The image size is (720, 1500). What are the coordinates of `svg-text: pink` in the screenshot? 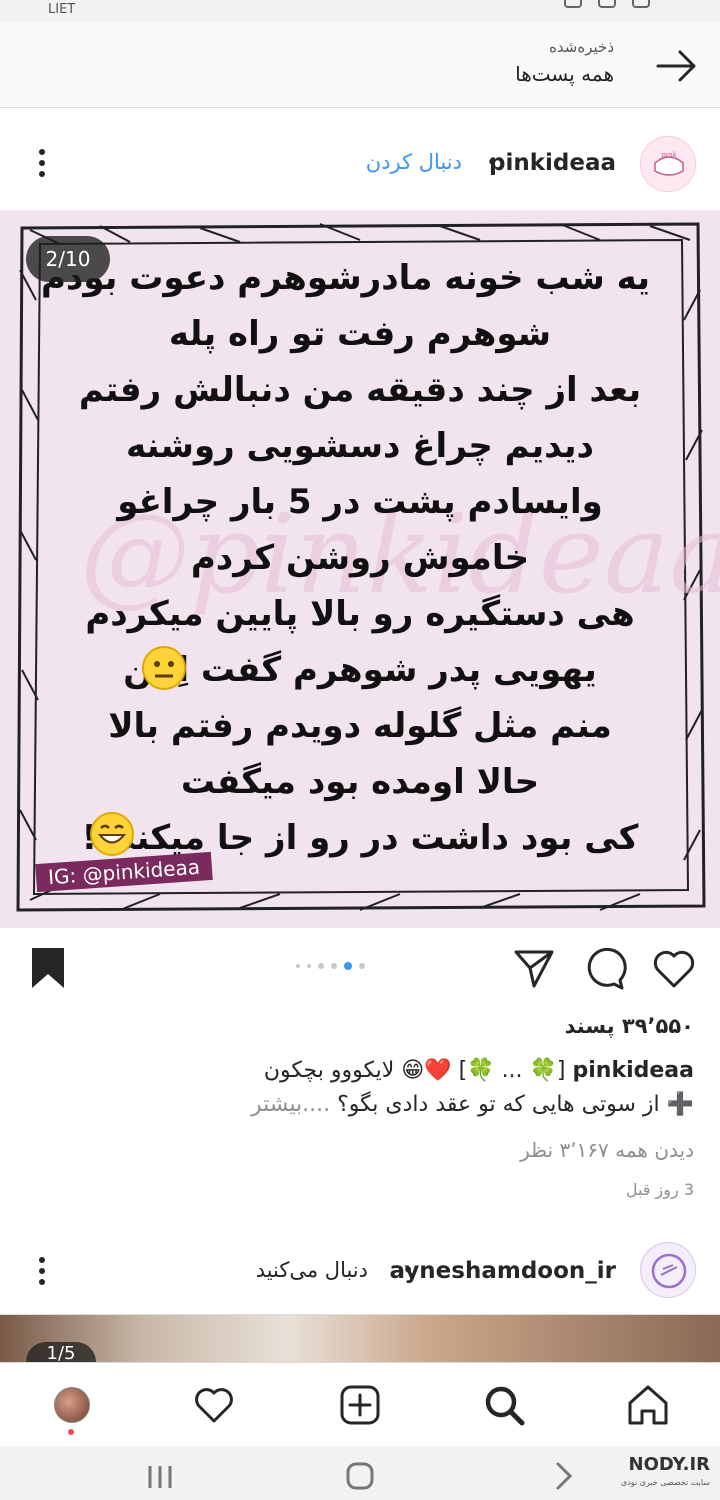 It's located at (668, 155).